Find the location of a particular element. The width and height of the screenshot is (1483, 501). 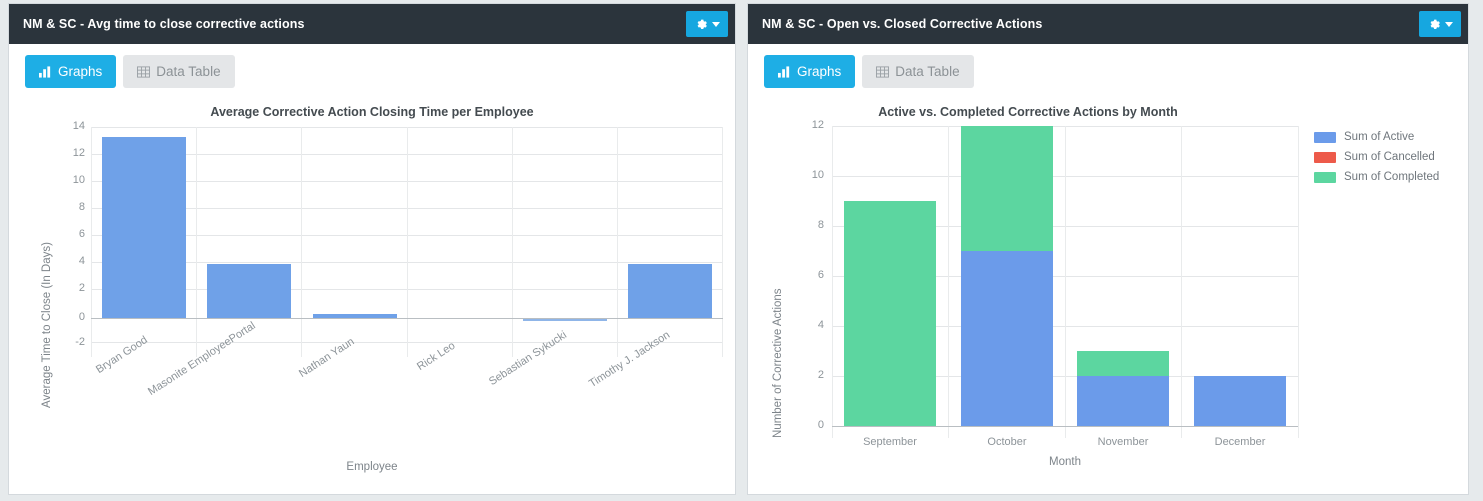

legend-label-active: Sum of Active is located at coordinates (1379, 137).